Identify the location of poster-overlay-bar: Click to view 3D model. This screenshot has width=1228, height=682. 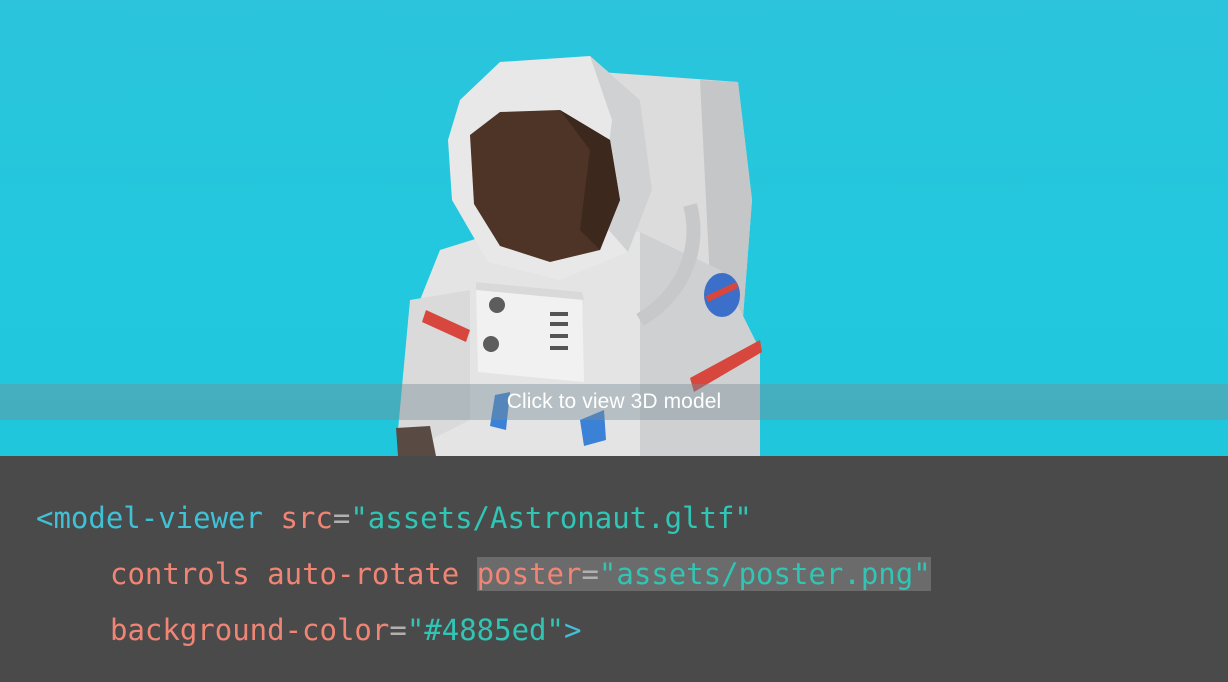
(614, 402).